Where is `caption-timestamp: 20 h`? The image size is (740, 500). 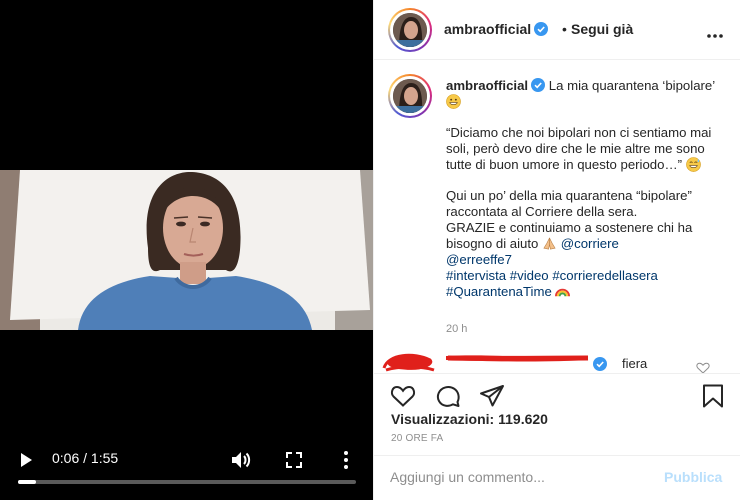
caption-timestamp: 20 h is located at coordinates (457, 329).